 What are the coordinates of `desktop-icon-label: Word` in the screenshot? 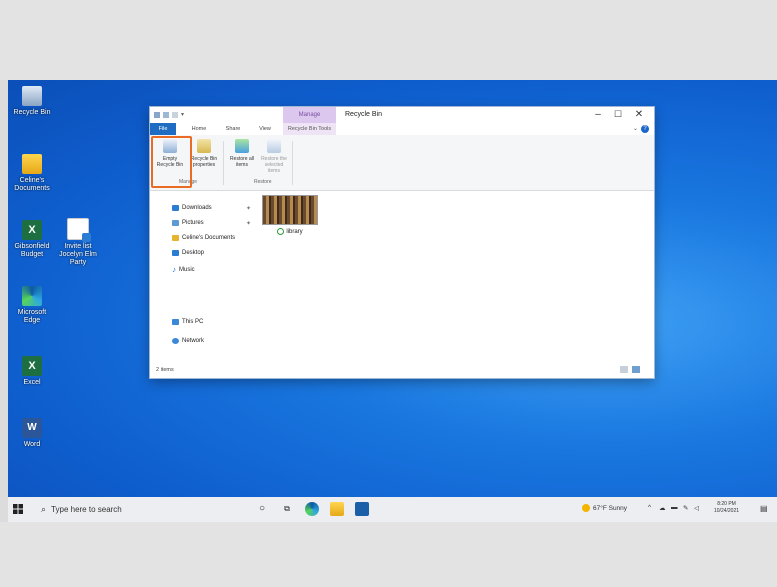 It's located at (32, 444).